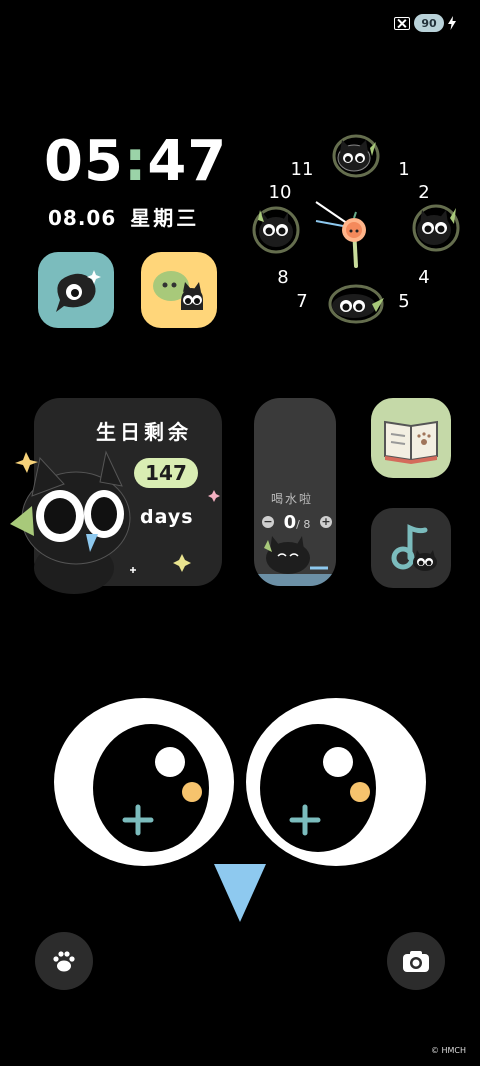 The height and width of the screenshot is (1066, 480). I want to click on app-book, so click(411, 438).